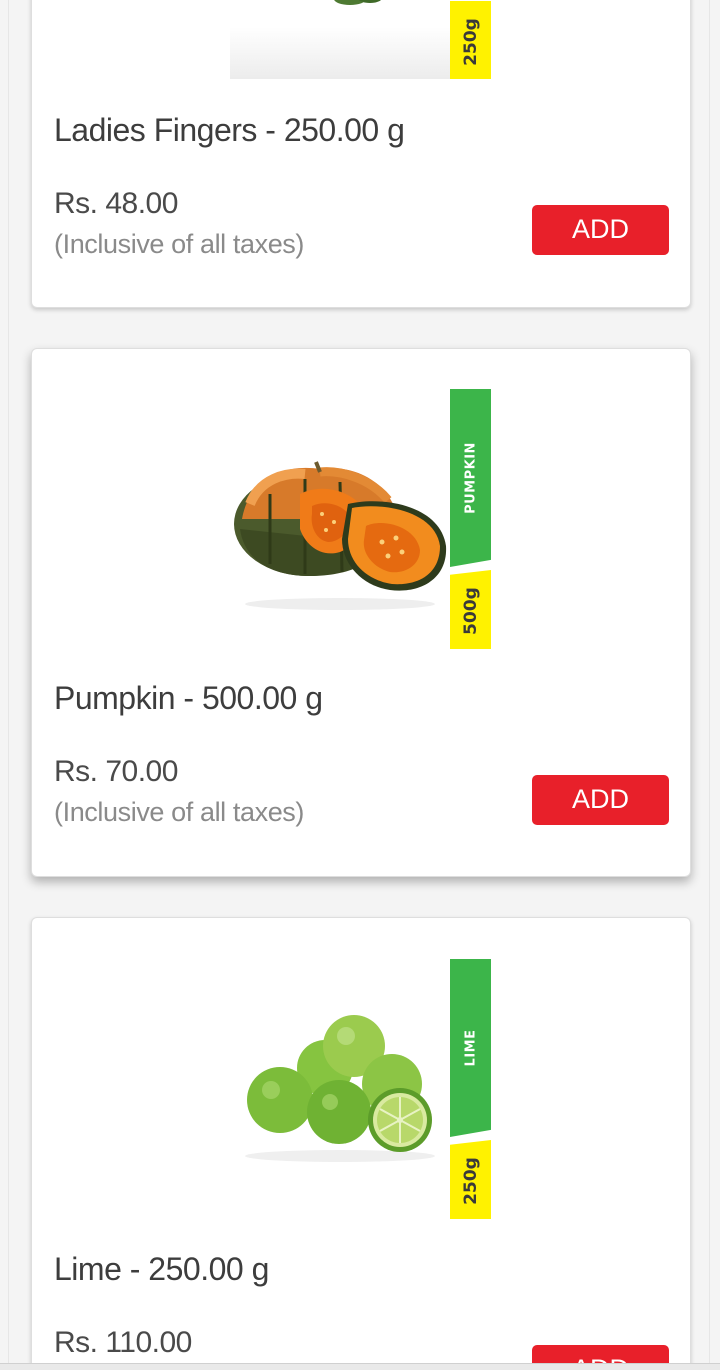  I want to click on product-price: Rs. 70.00, so click(116, 771).